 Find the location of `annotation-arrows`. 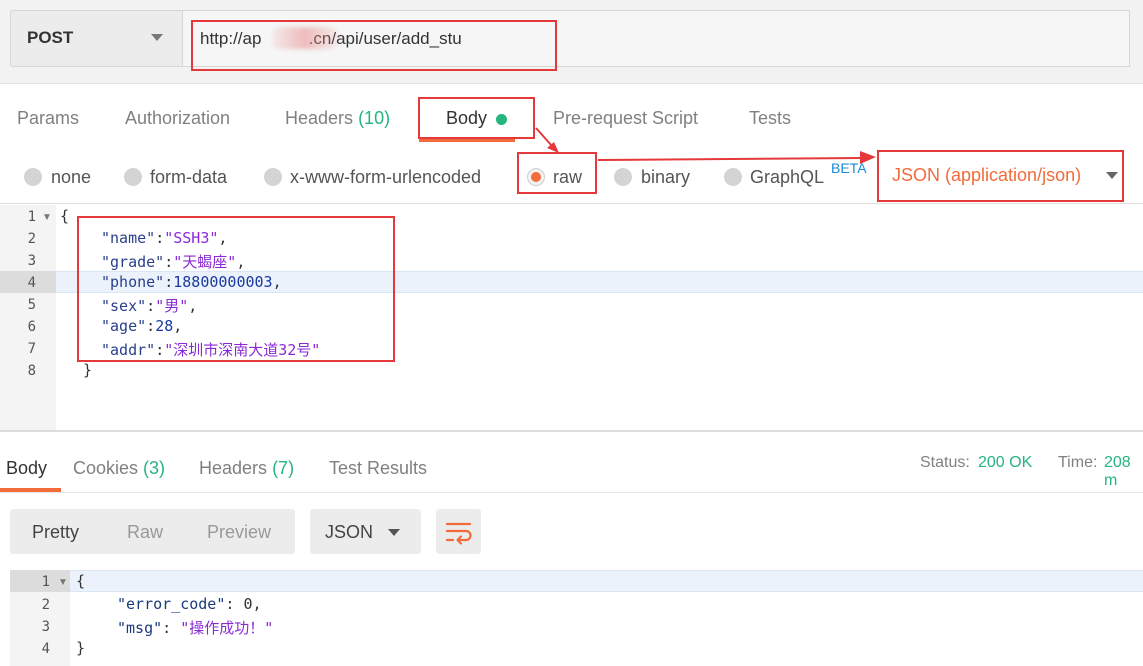

annotation-arrows is located at coordinates (705, 145).